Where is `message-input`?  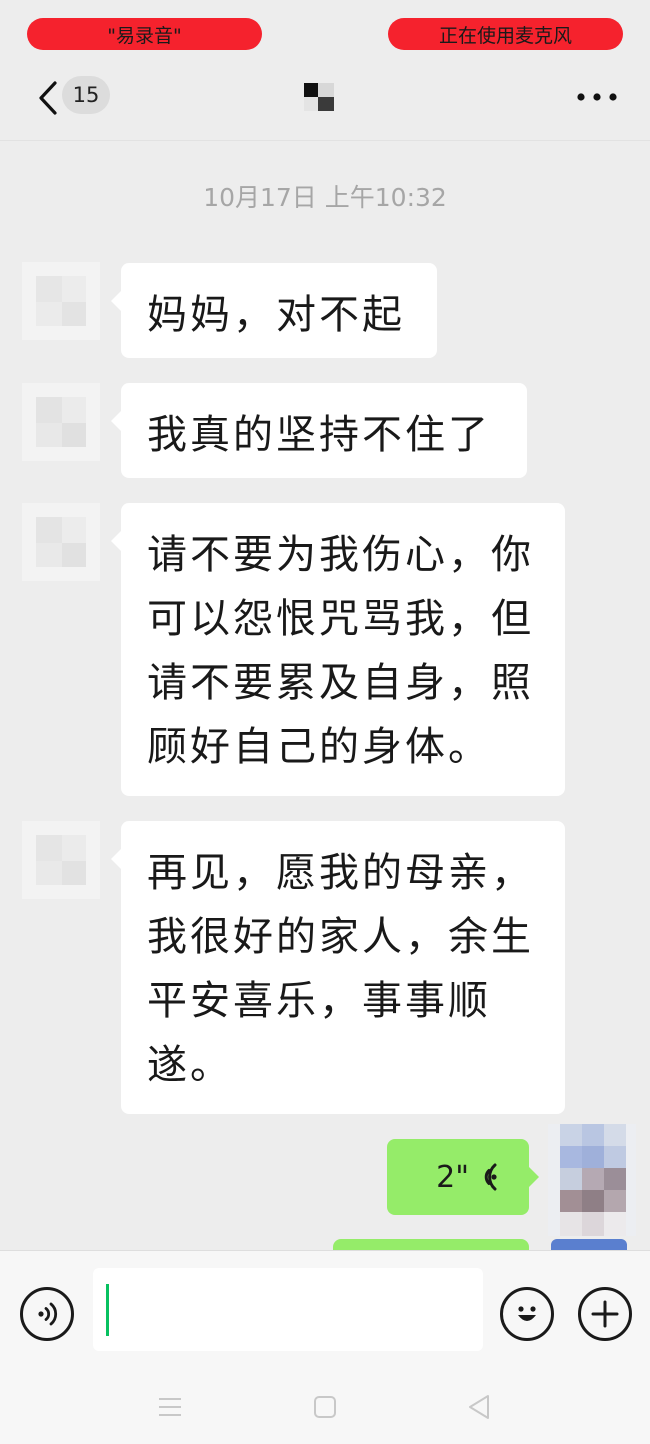
message-input is located at coordinates (288, 1309).